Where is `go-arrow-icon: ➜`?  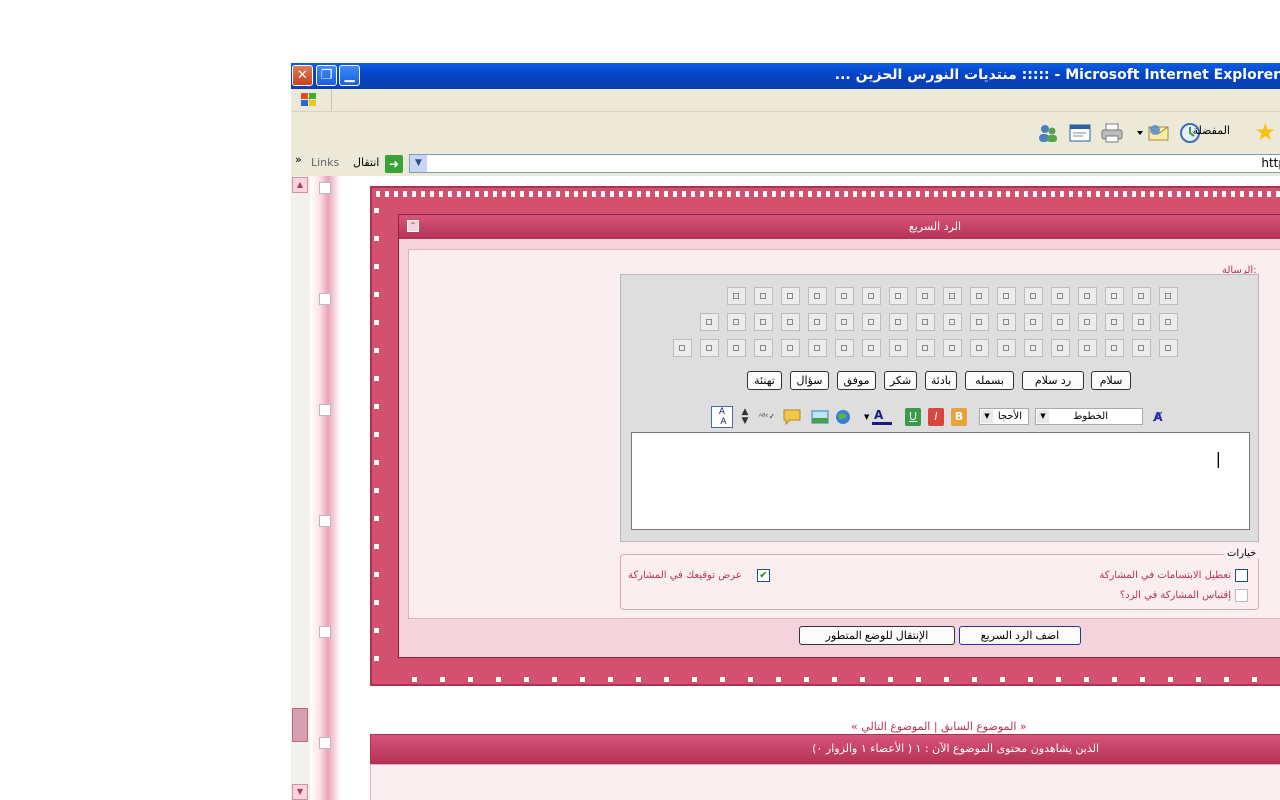 go-arrow-icon: ➜ is located at coordinates (394, 164).